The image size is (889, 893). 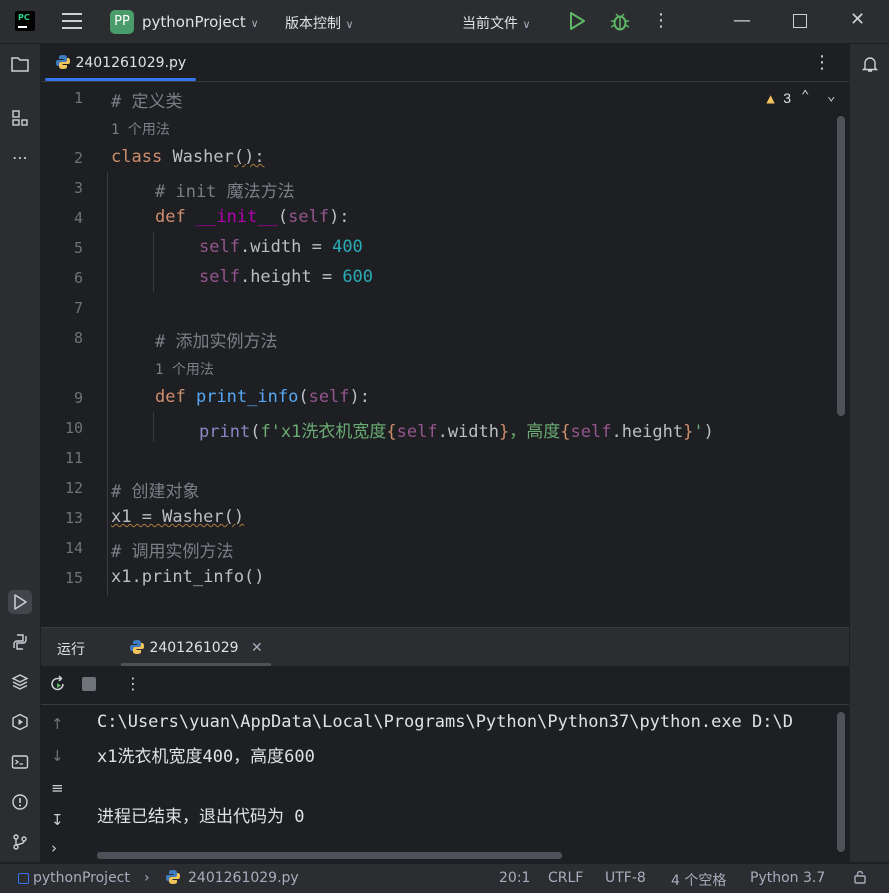 What do you see at coordinates (841, 782) in the screenshot?
I see `console-vertical-scrollbar` at bounding box center [841, 782].